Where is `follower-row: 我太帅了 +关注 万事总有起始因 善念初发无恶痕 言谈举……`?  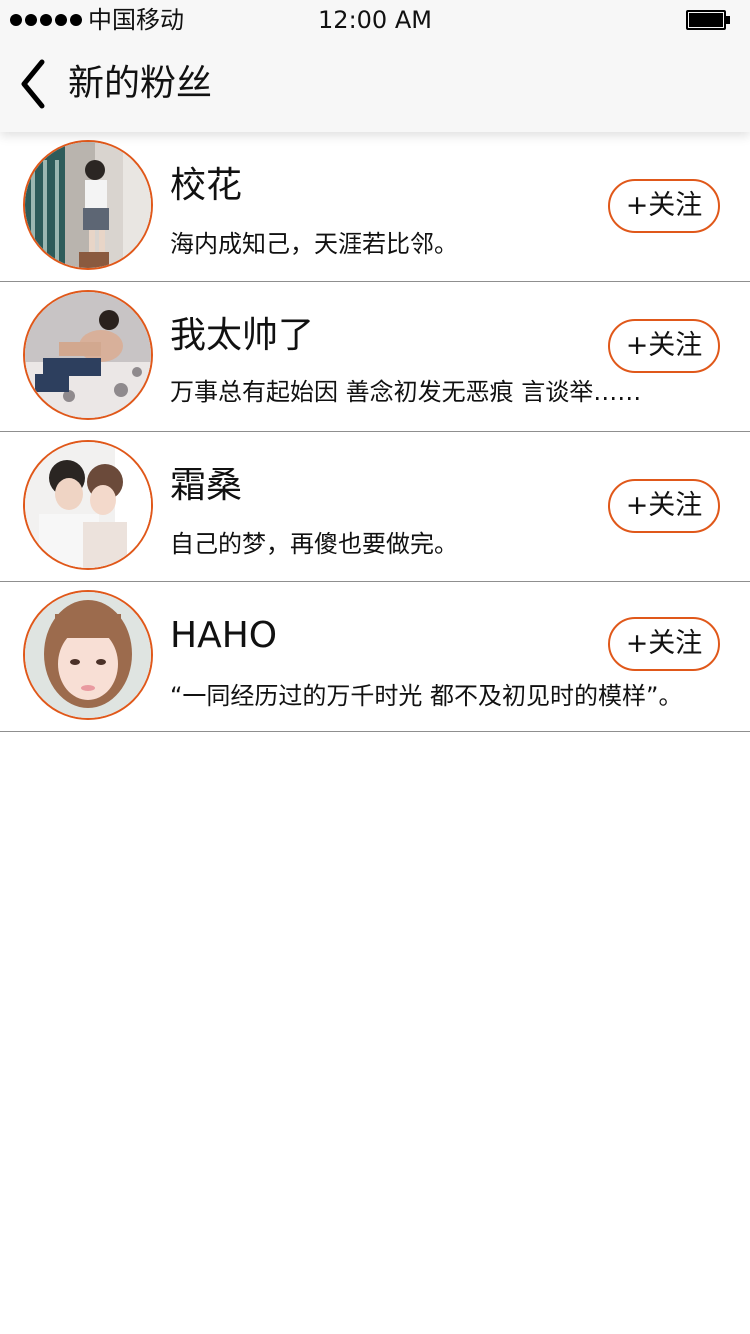
follower-row: 我太帅了 +关注 万事总有起始因 善念初发无恶痕 言谈举…… is located at coordinates (375, 357).